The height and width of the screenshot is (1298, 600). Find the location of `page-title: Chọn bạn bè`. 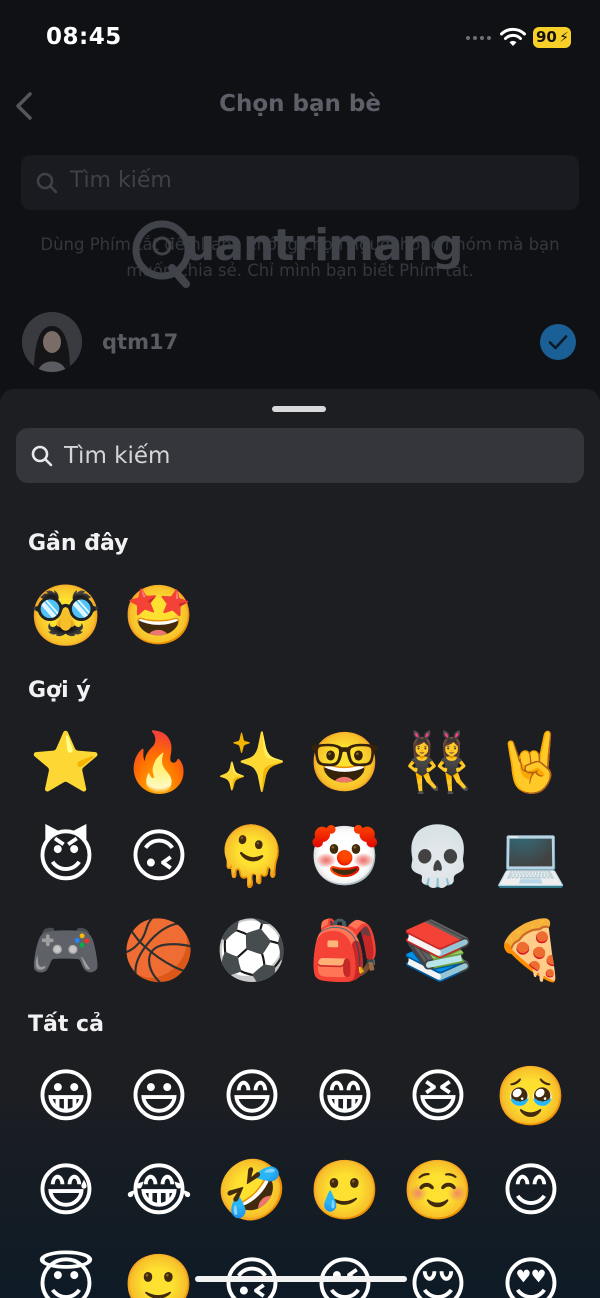

page-title: Chọn bạn bè is located at coordinates (300, 104).